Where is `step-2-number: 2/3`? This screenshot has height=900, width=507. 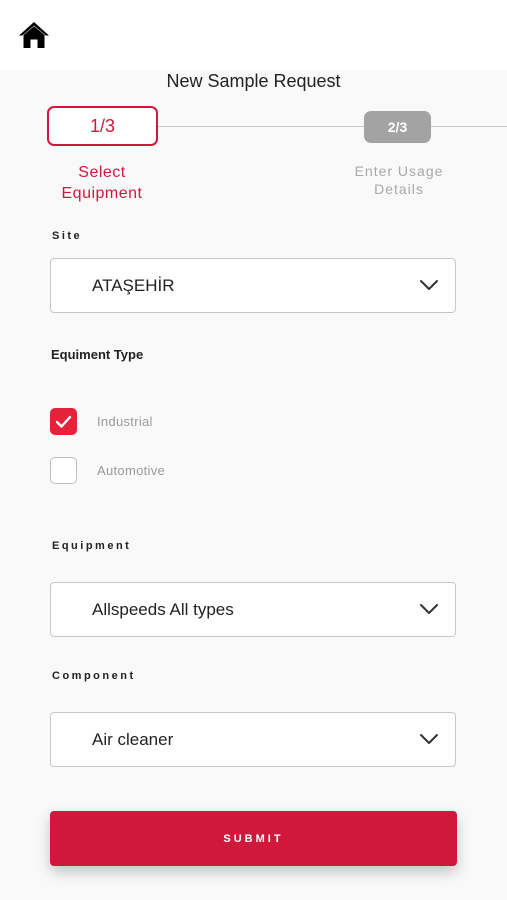 step-2-number: 2/3 is located at coordinates (397, 127).